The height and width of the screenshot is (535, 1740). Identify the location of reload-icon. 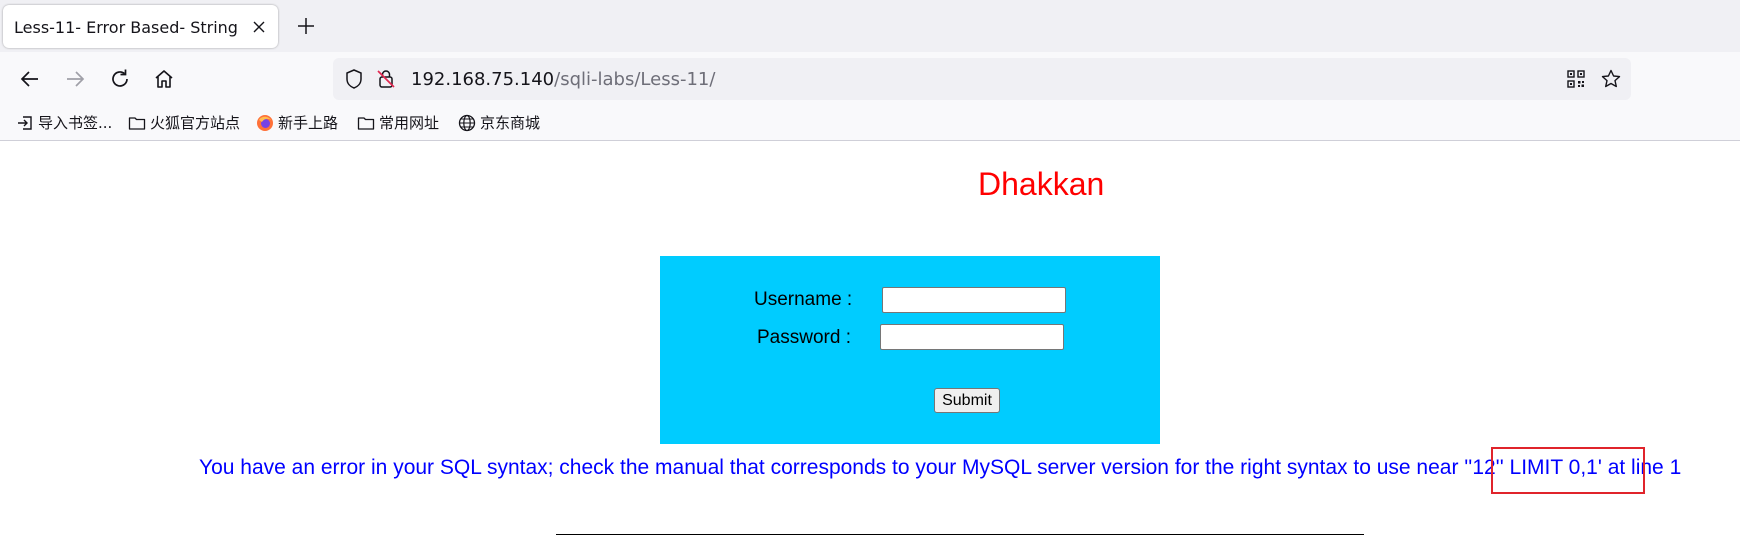
(120, 79).